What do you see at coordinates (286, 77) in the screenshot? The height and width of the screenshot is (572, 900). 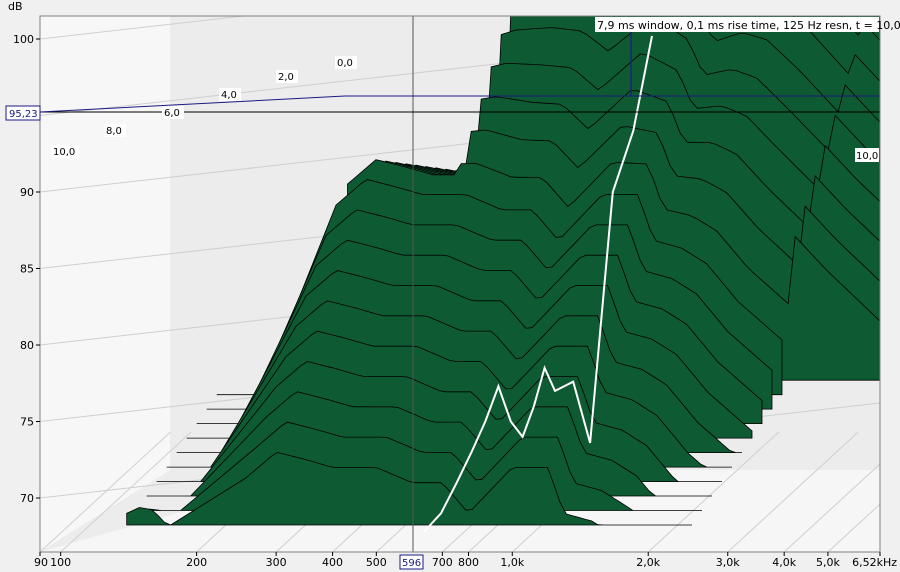 I see `time-axis-label: 2,0` at bounding box center [286, 77].